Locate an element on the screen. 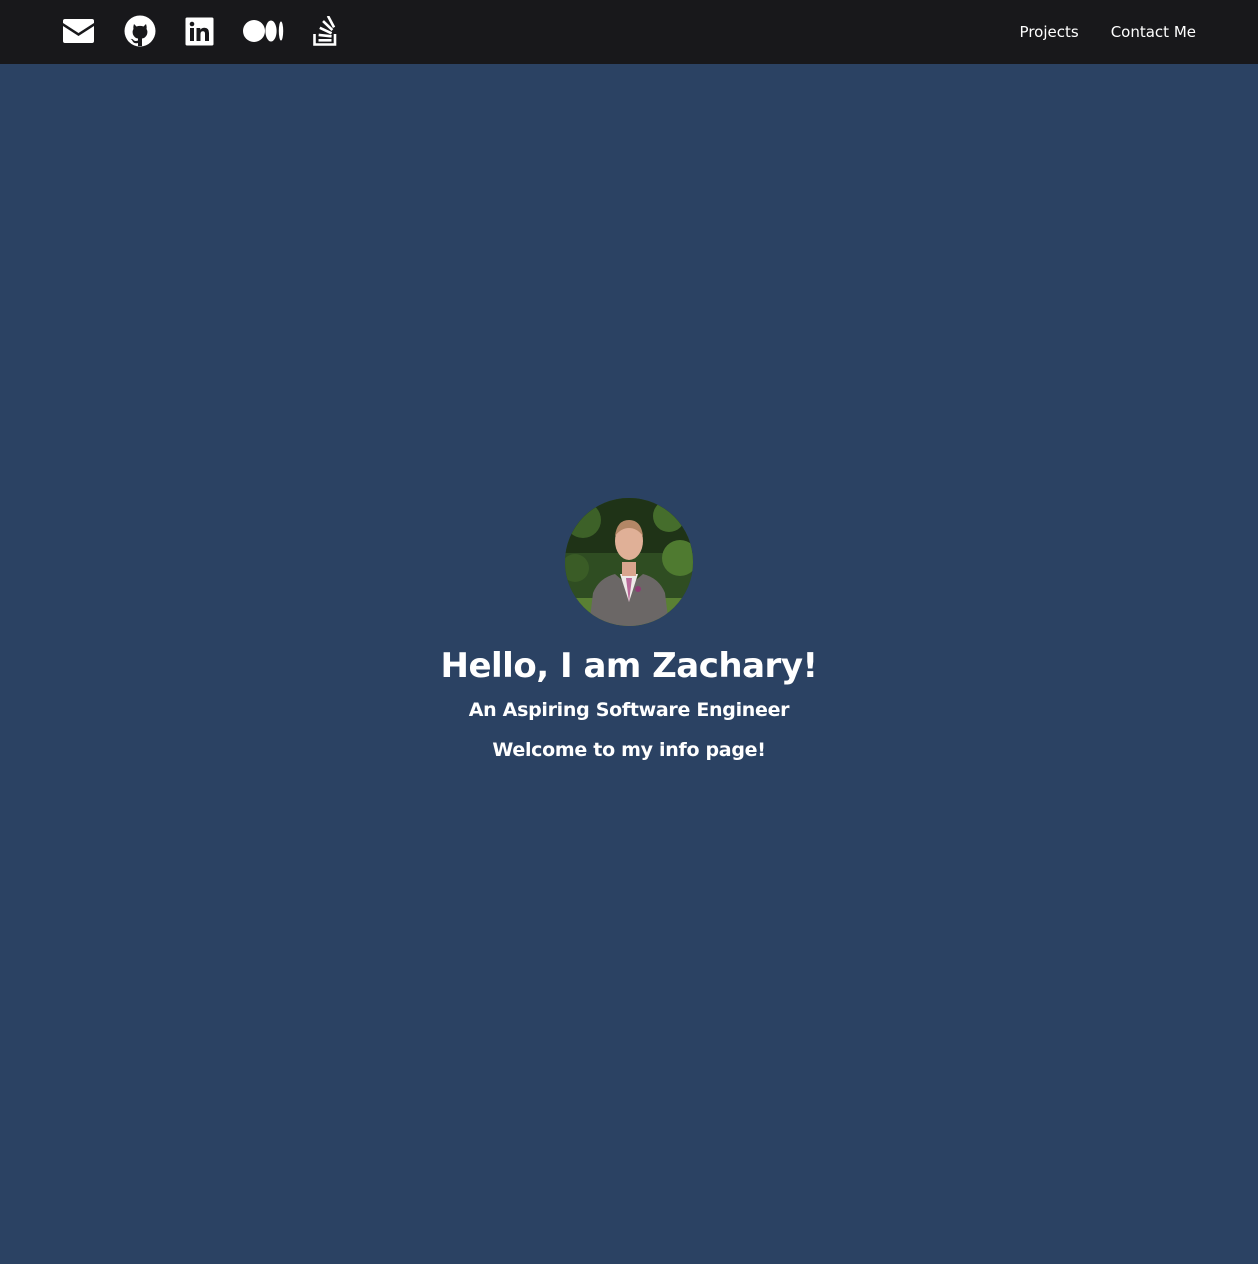  hero-title: Hello, I am Zachary! is located at coordinates (629, 666).